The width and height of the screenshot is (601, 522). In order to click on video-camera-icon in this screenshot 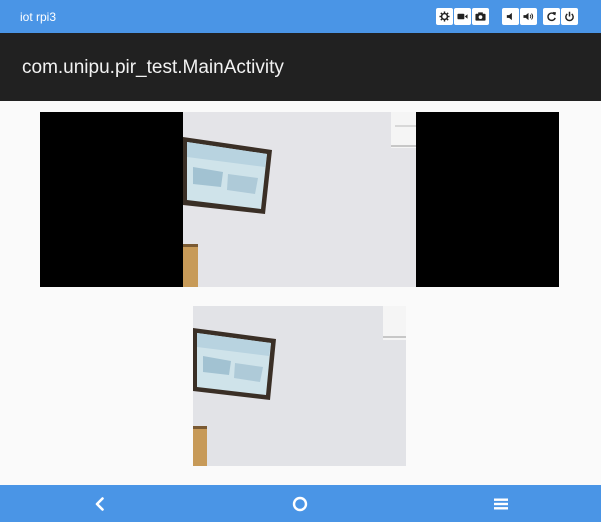, I will do `click(462, 16)`.